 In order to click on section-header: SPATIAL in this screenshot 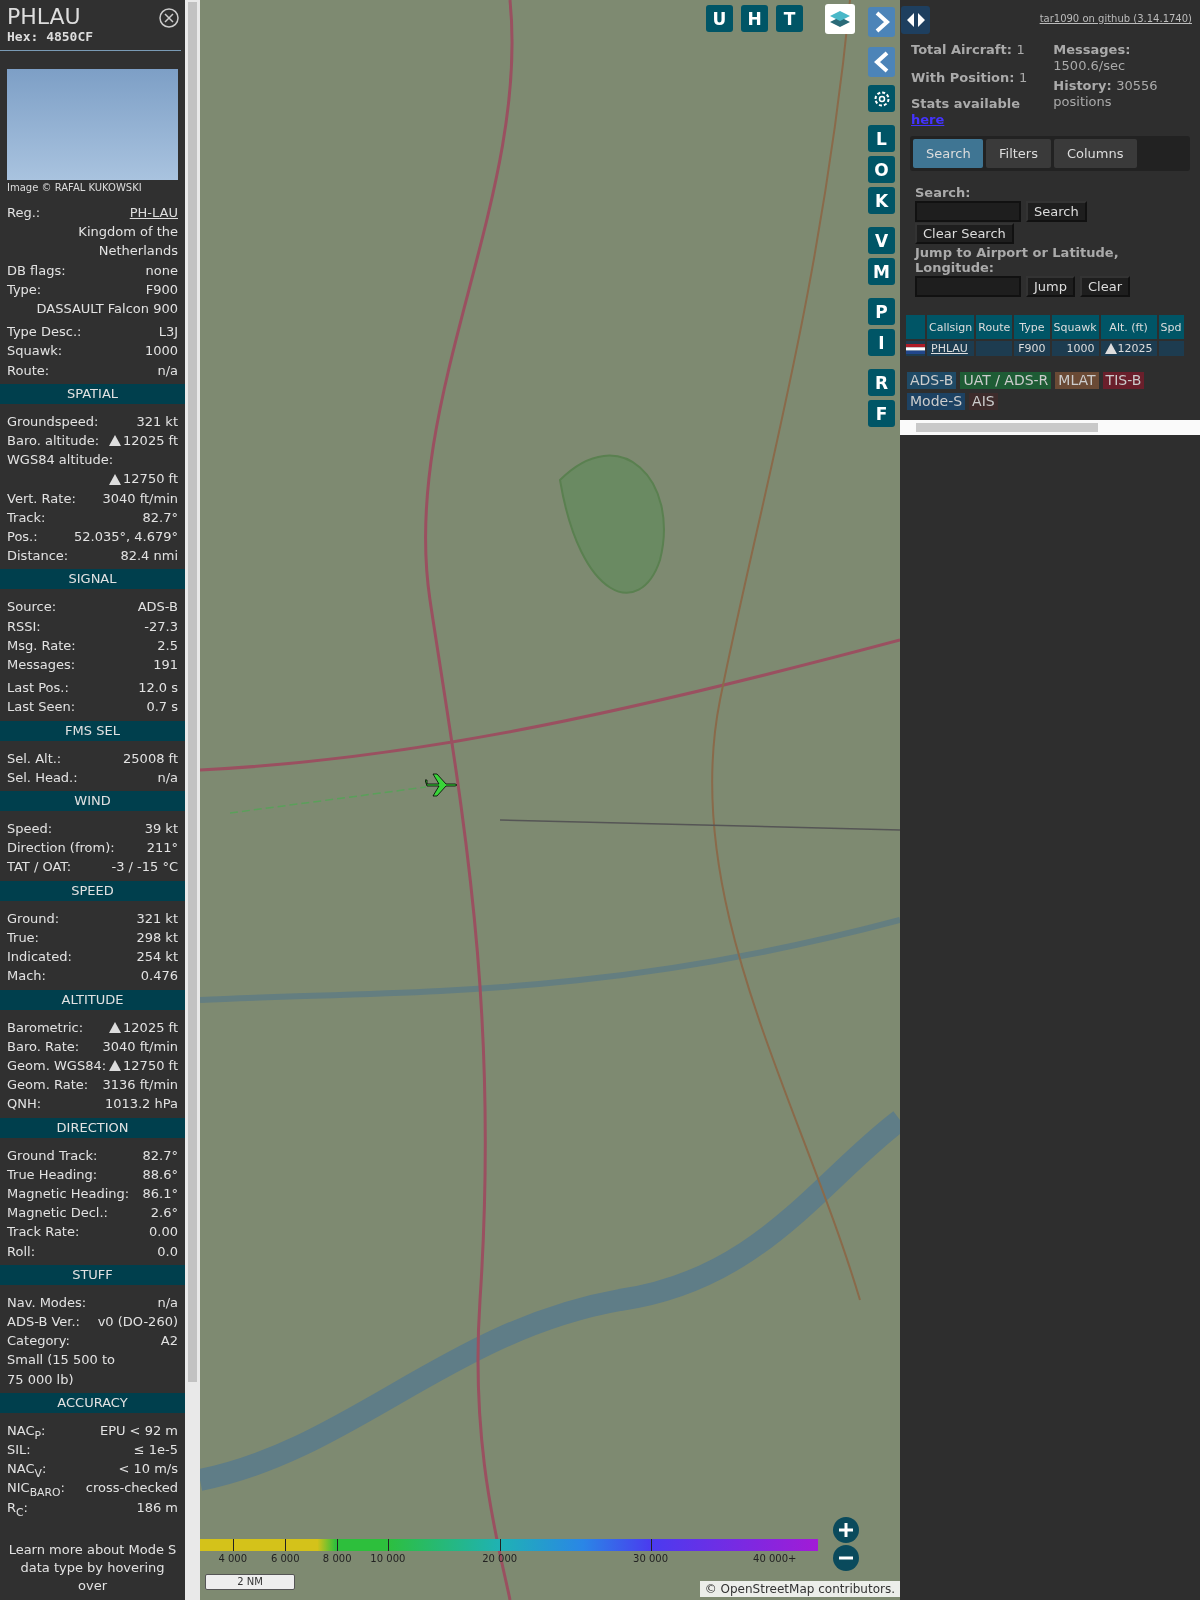, I will do `click(92, 393)`.